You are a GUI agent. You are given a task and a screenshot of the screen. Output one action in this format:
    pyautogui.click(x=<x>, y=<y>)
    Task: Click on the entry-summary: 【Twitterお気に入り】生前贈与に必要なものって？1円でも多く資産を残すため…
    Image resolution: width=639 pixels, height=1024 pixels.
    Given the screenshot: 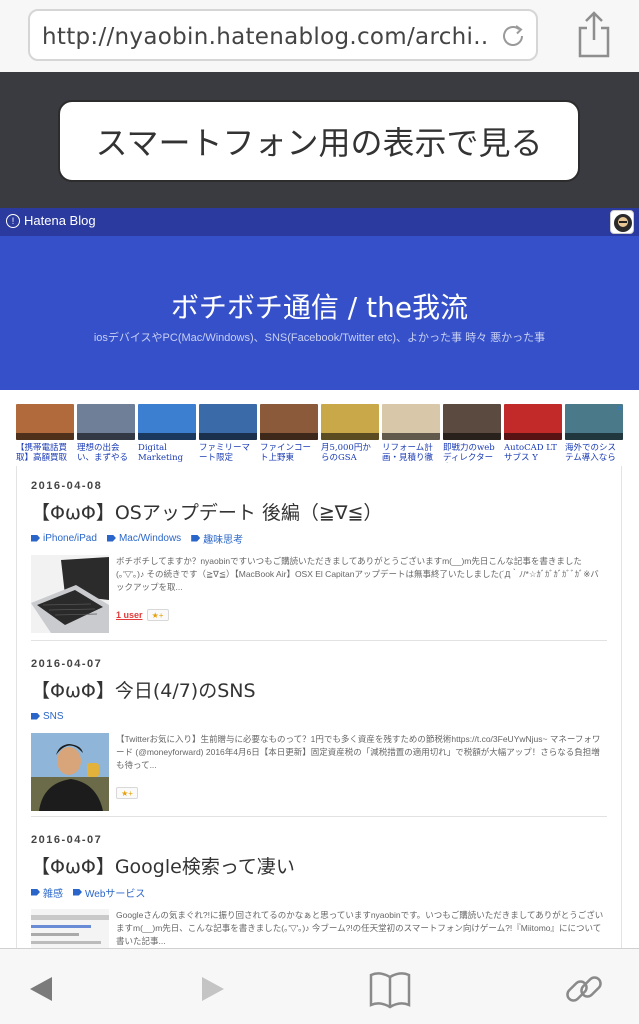 What is the action you would take?
    pyautogui.click(x=358, y=752)
    